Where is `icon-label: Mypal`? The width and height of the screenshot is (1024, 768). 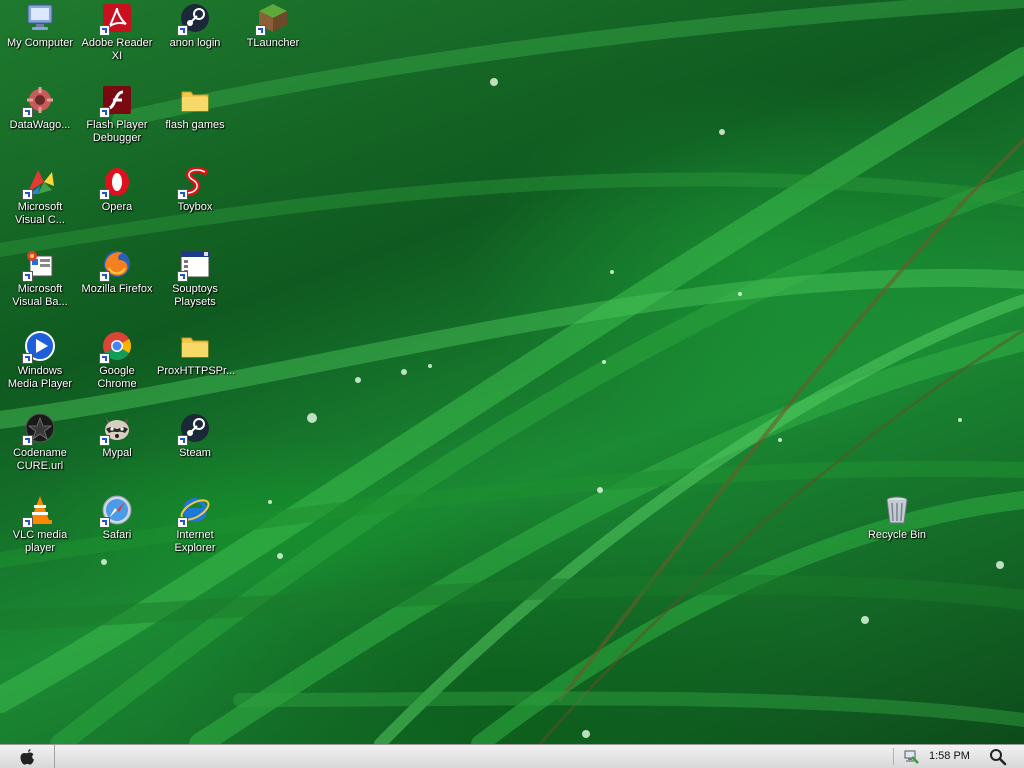
icon-label: Mypal is located at coordinates (117, 453).